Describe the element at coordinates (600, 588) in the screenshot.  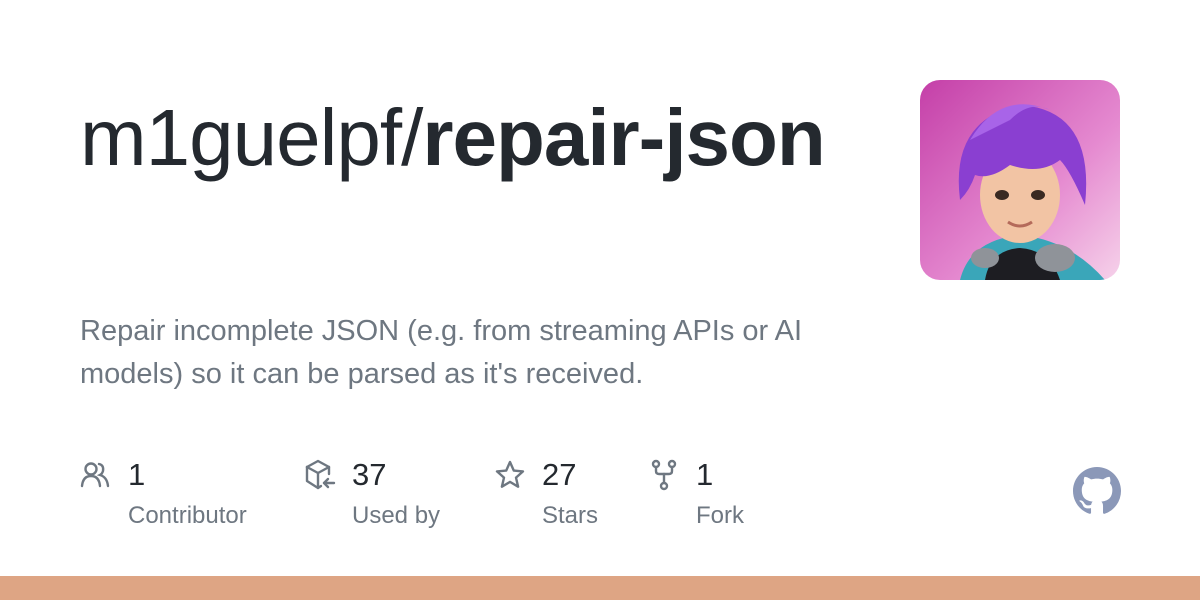
I see `language-color-bar` at that location.